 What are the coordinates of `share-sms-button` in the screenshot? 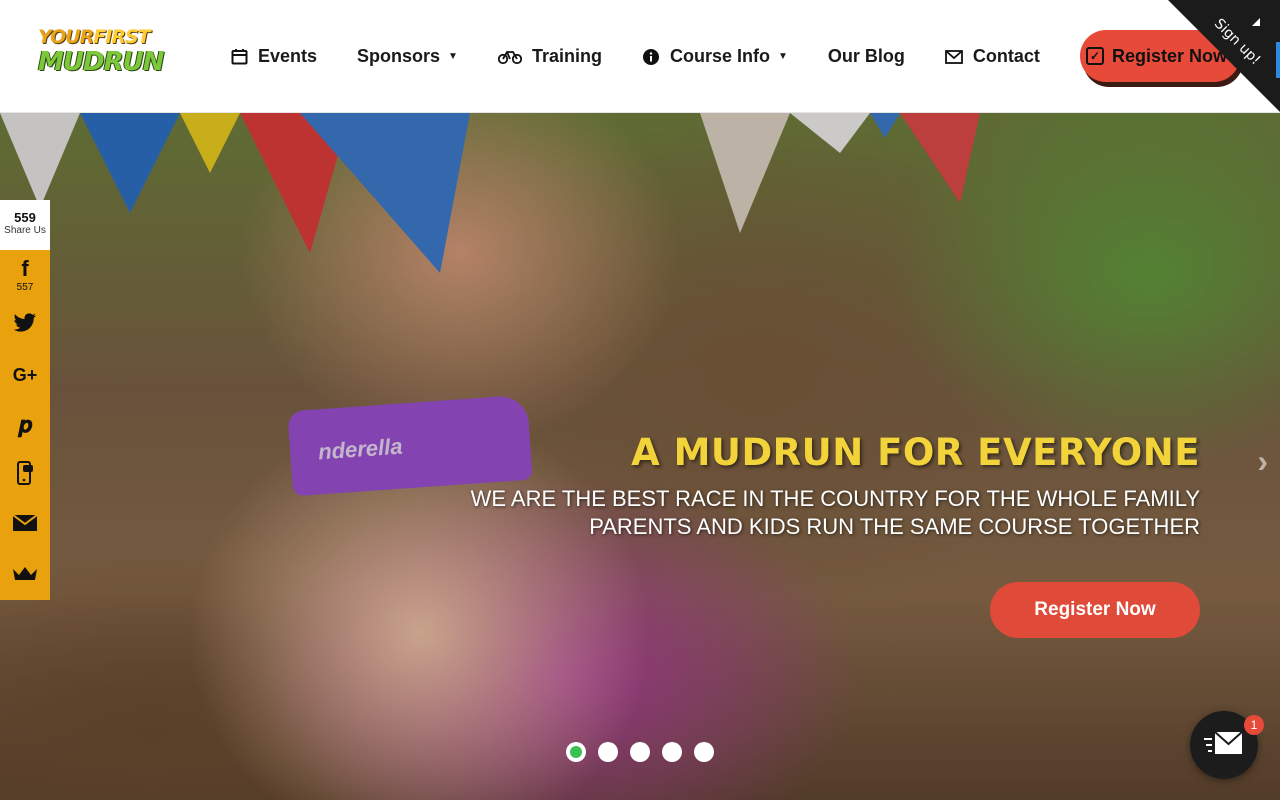 It's located at (25, 475).